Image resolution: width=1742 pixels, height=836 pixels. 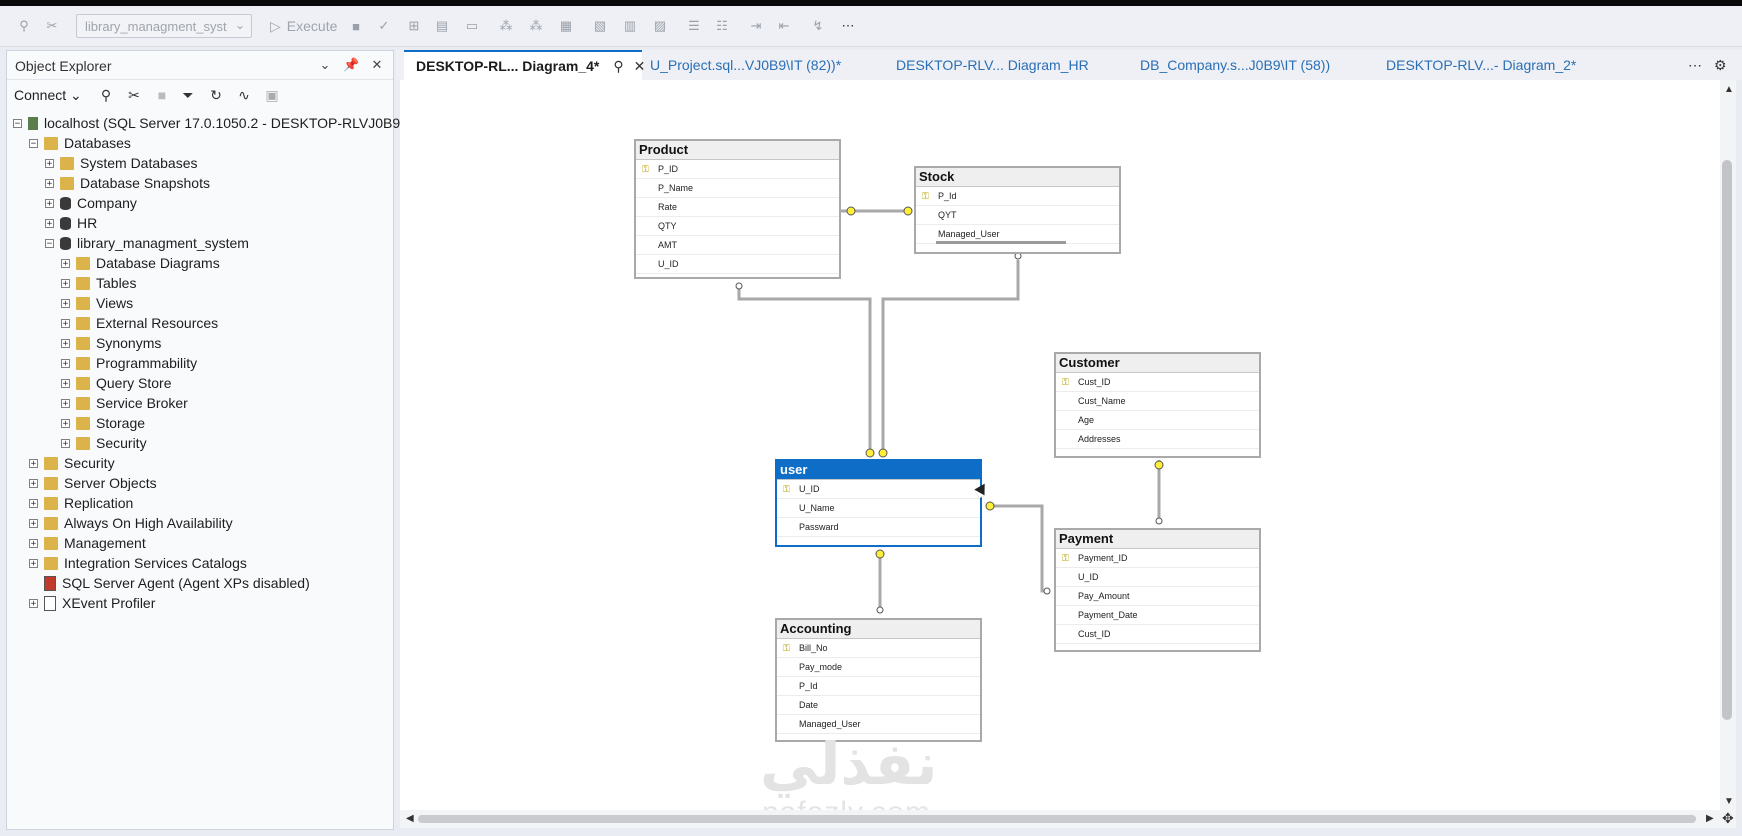 What do you see at coordinates (80, 143) in the screenshot?
I see `tree-node: − Databases` at bounding box center [80, 143].